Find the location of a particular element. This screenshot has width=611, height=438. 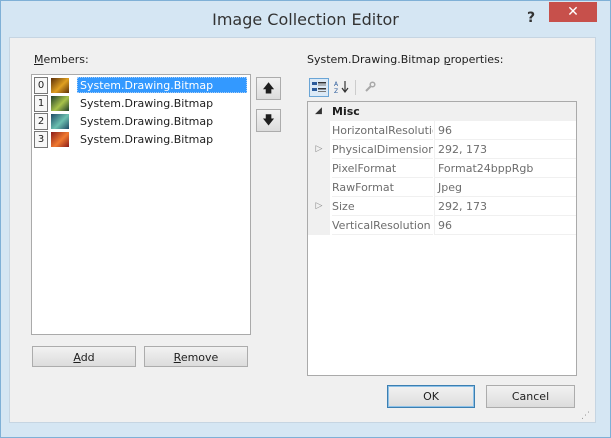

property-row: ▷ PhysicalDimension 292, 173 is located at coordinates (442, 149).